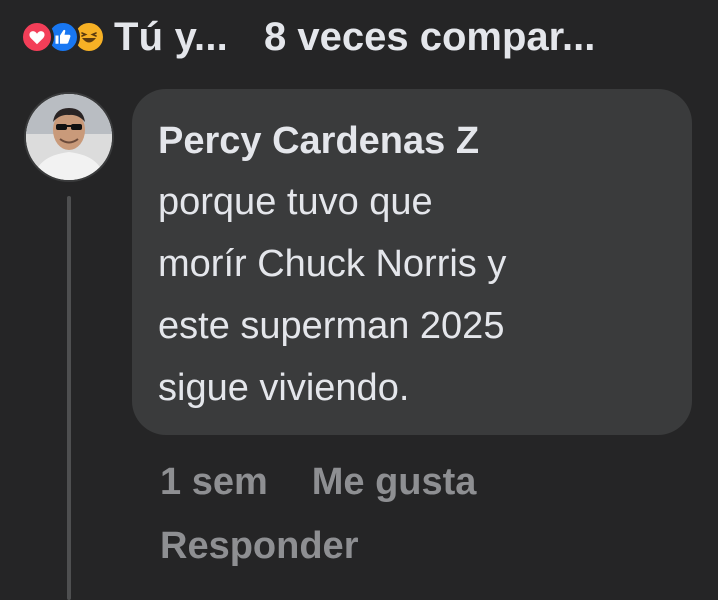  I want to click on love-icon, so click(37, 37).